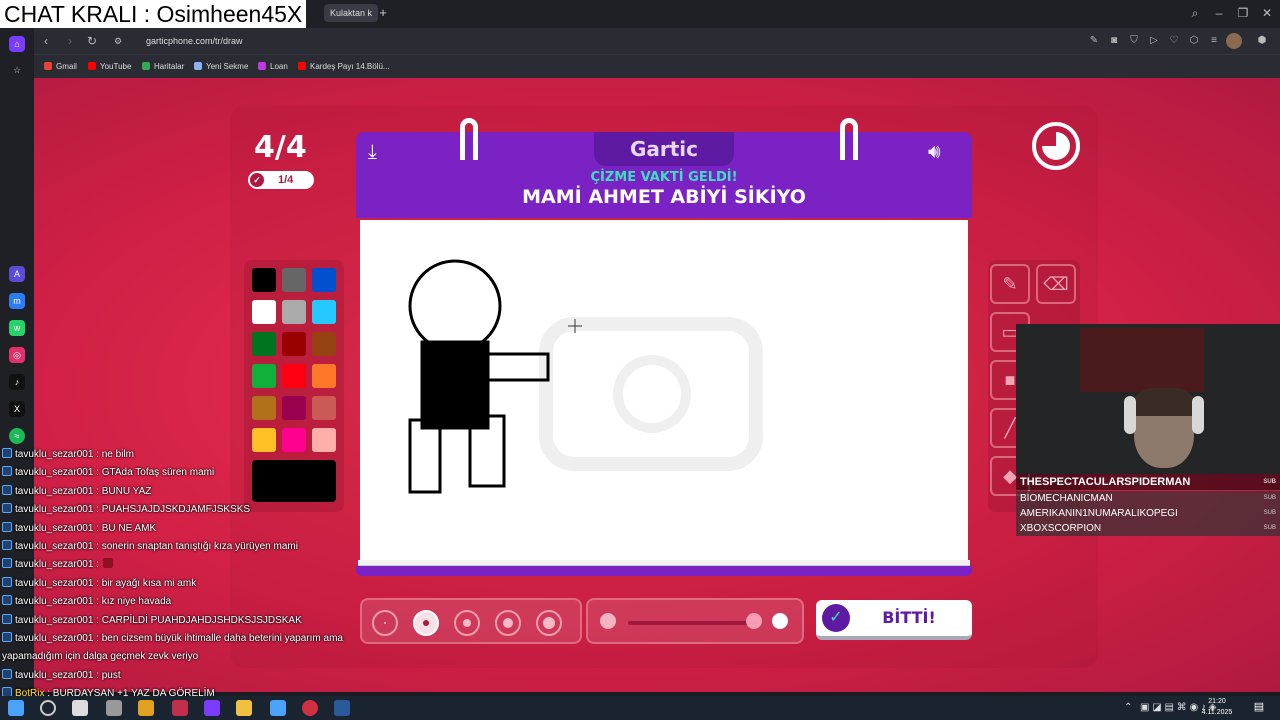 This screenshot has width=1280, height=720. What do you see at coordinates (1262, 41) in the screenshot?
I see `extensions-icon: ⬢` at bounding box center [1262, 41].